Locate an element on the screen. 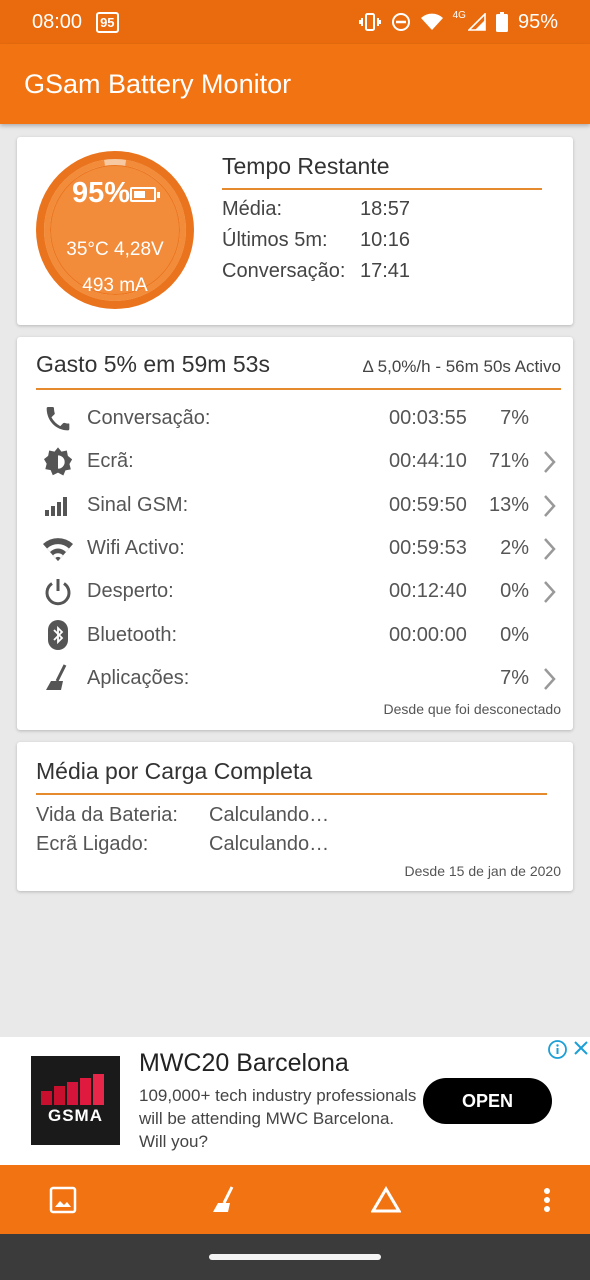 Image resolution: width=590 pixels, height=1280 pixels. system-nav-bar is located at coordinates (295, 1257).